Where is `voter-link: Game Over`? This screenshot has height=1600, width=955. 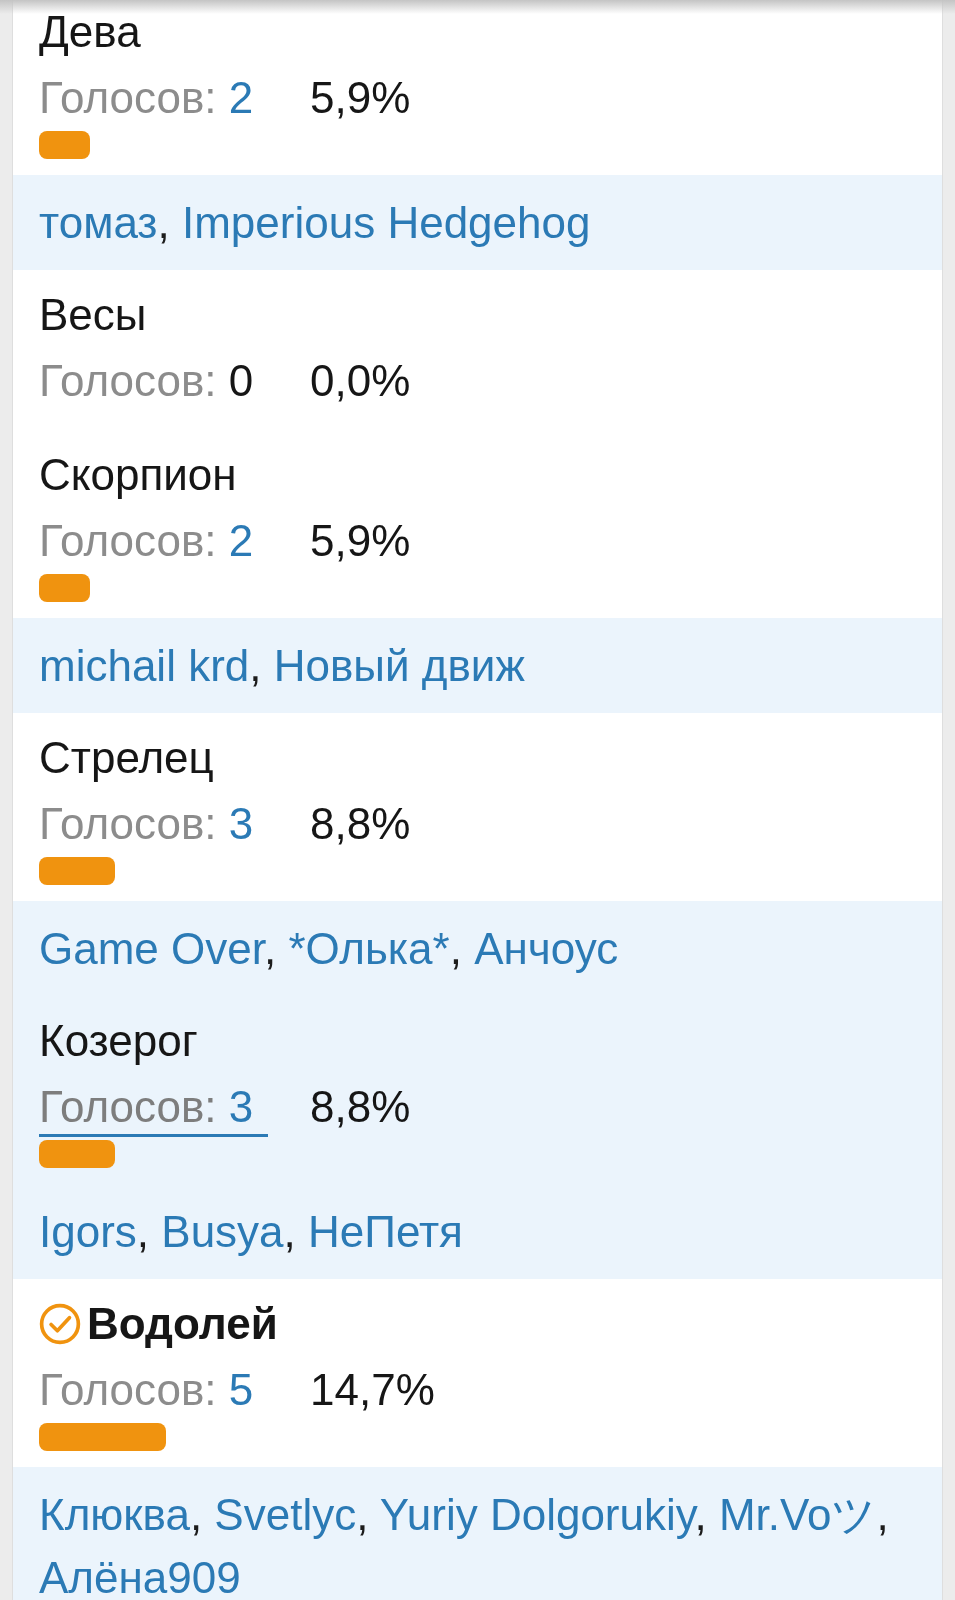
voter-link: Game Over is located at coordinates (151, 948).